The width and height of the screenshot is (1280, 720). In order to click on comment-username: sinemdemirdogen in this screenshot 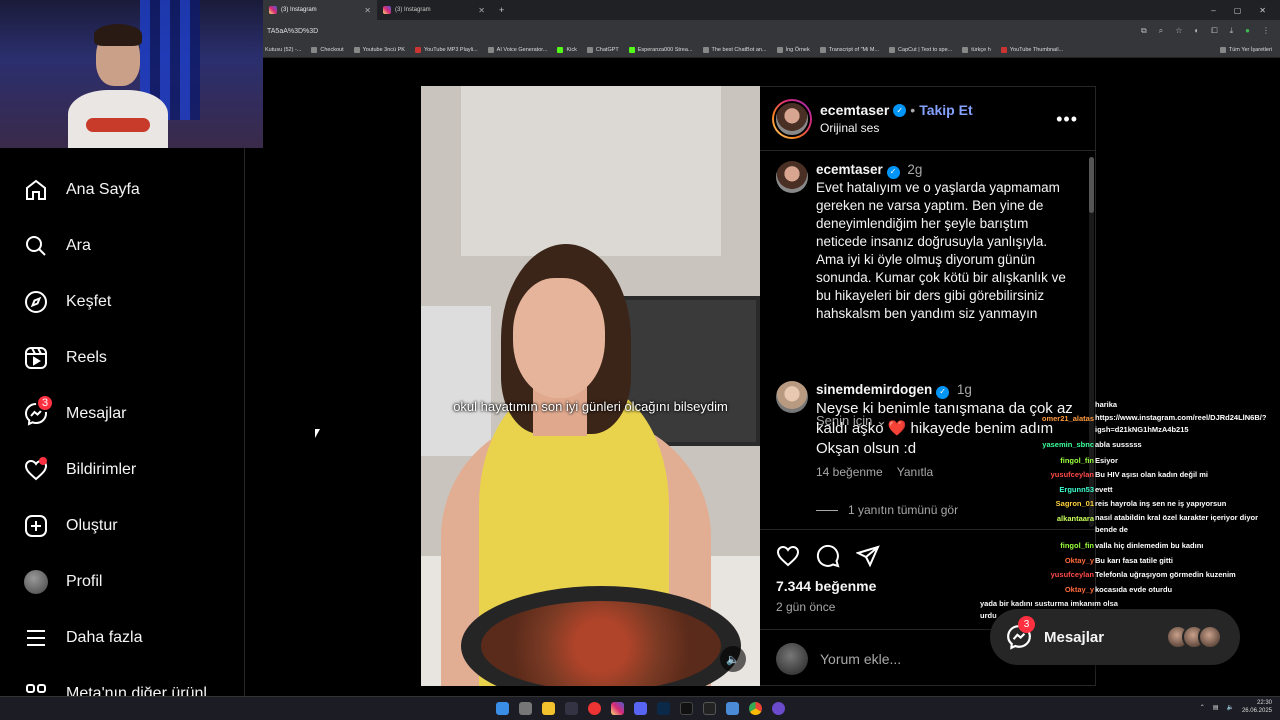, I will do `click(874, 389)`.